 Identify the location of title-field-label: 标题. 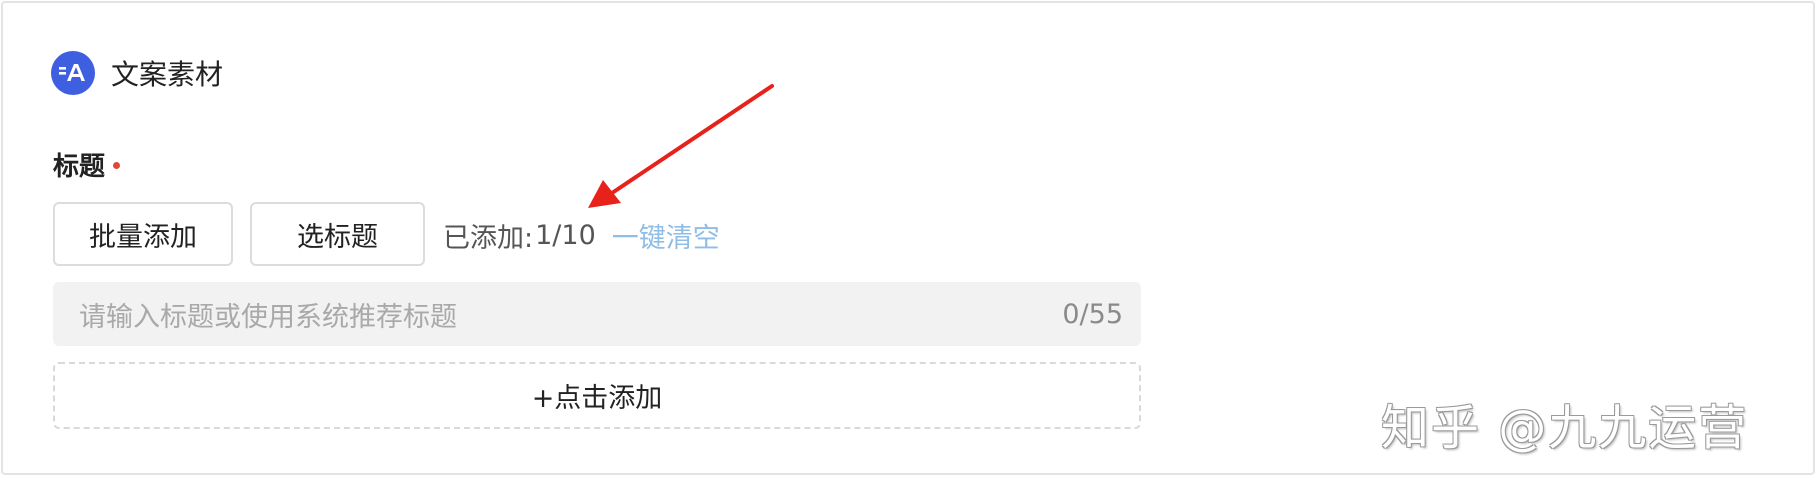
(87, 164).